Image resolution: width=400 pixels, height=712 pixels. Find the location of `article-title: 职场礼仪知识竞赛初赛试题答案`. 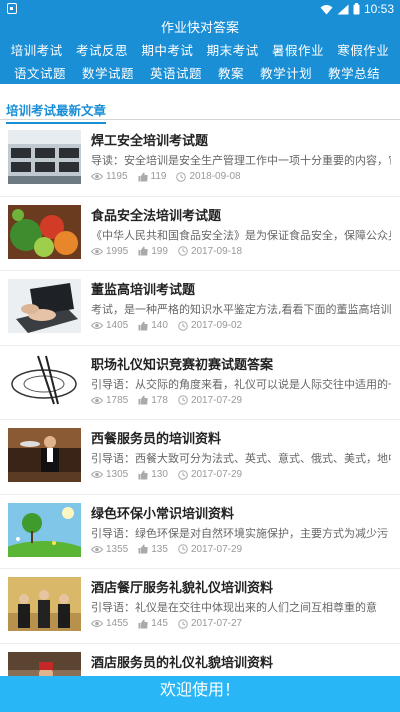

article-title: 职场礼仪知识竞赛初赛试题答案 is located at coordinates (182, 363).